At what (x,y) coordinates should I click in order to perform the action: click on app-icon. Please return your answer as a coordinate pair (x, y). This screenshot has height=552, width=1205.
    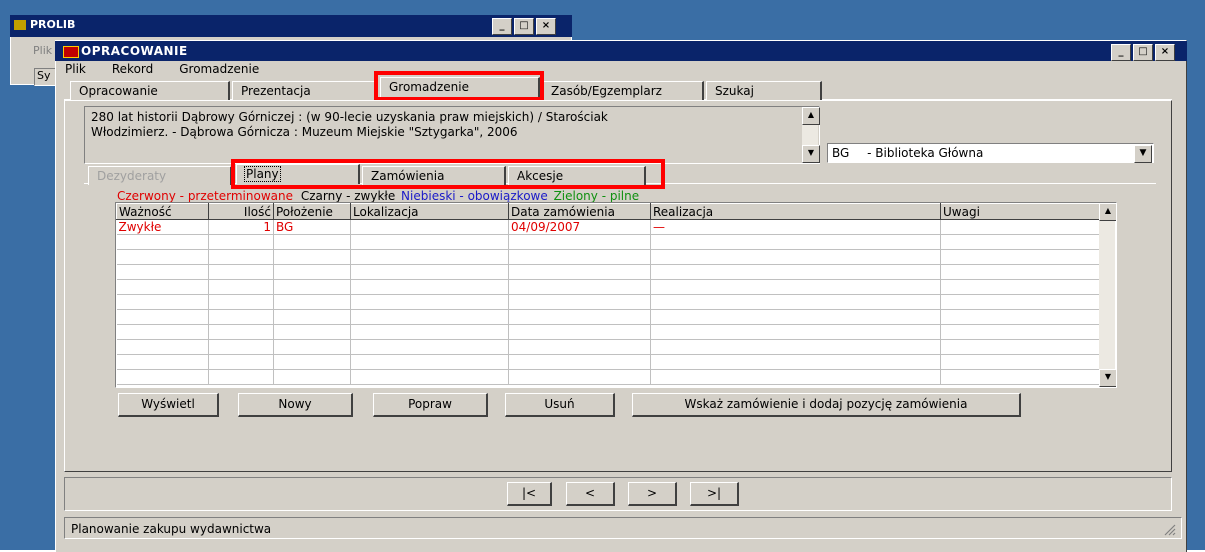
    Looking at the image, I should click on (71, 52).